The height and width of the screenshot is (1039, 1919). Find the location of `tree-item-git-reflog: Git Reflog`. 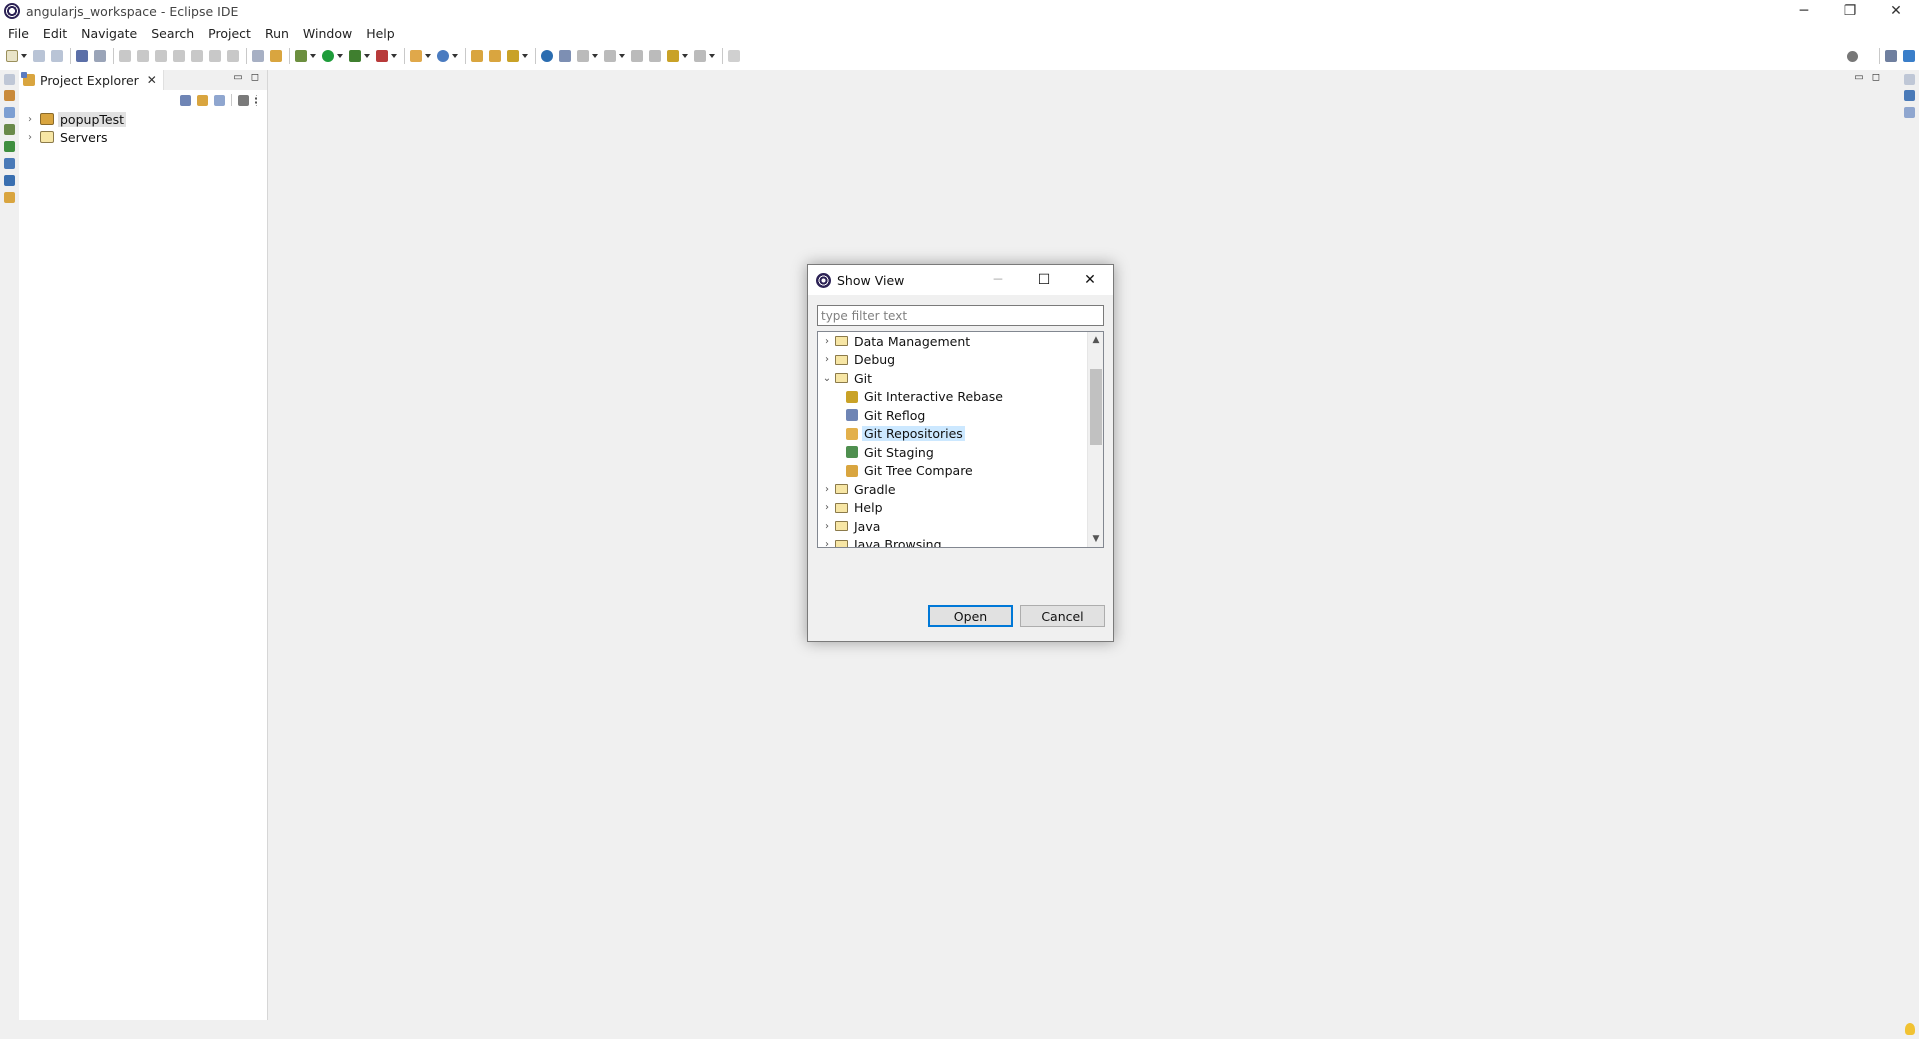

tree-item-git-reflog: Git Reflog is located at coordinates (960, 415).